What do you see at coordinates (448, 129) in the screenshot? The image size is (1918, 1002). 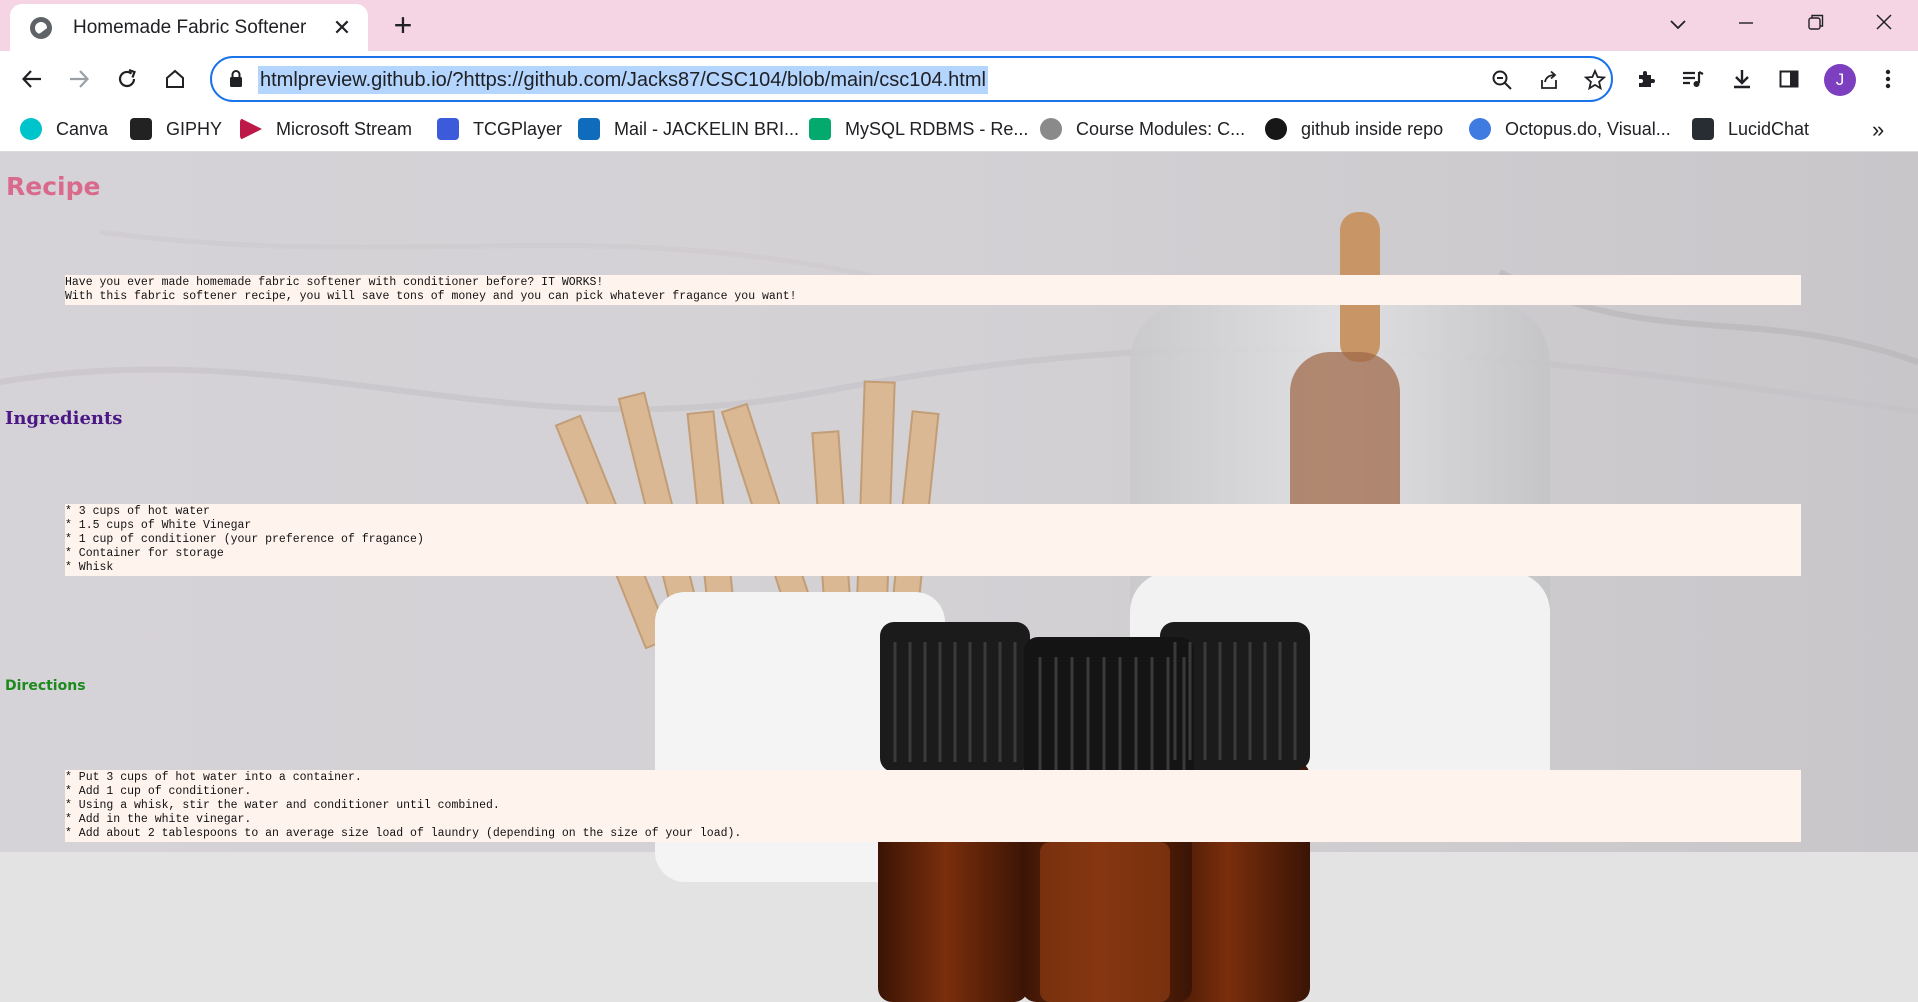 I see `tcgplayer-icon` at bounding box center [448, 129].